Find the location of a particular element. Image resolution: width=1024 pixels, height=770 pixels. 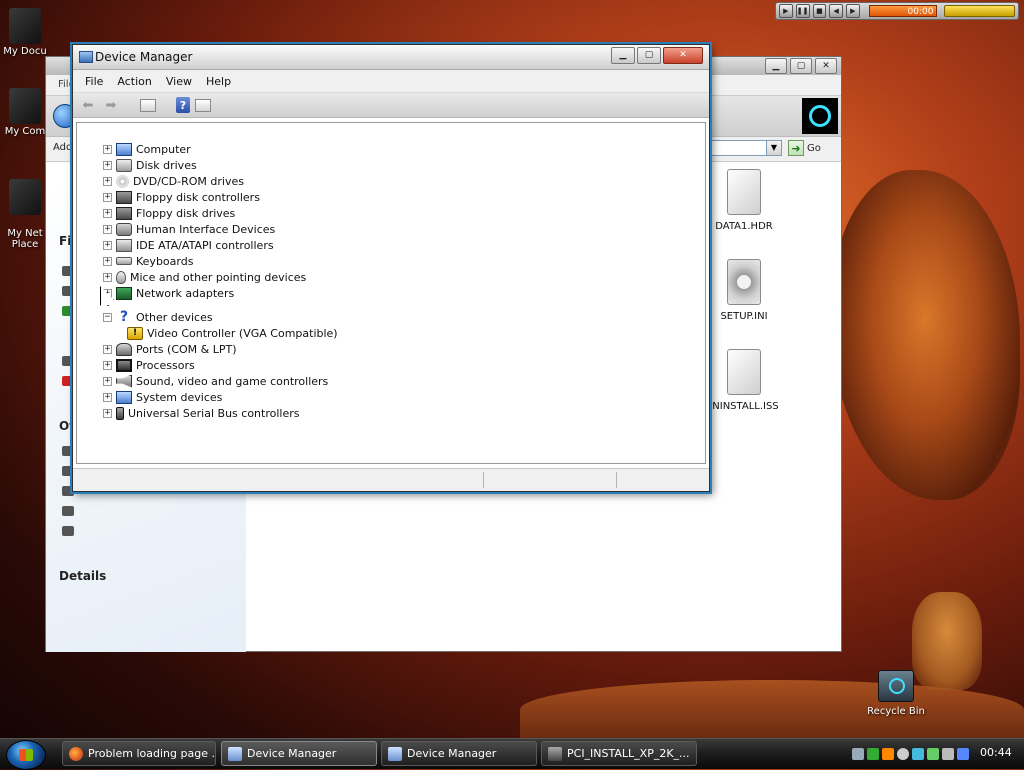

tree-item-ide-ata-atapi-controllers: + IDE ATA/ATAPI controllers is located at coordinates (220, 245).